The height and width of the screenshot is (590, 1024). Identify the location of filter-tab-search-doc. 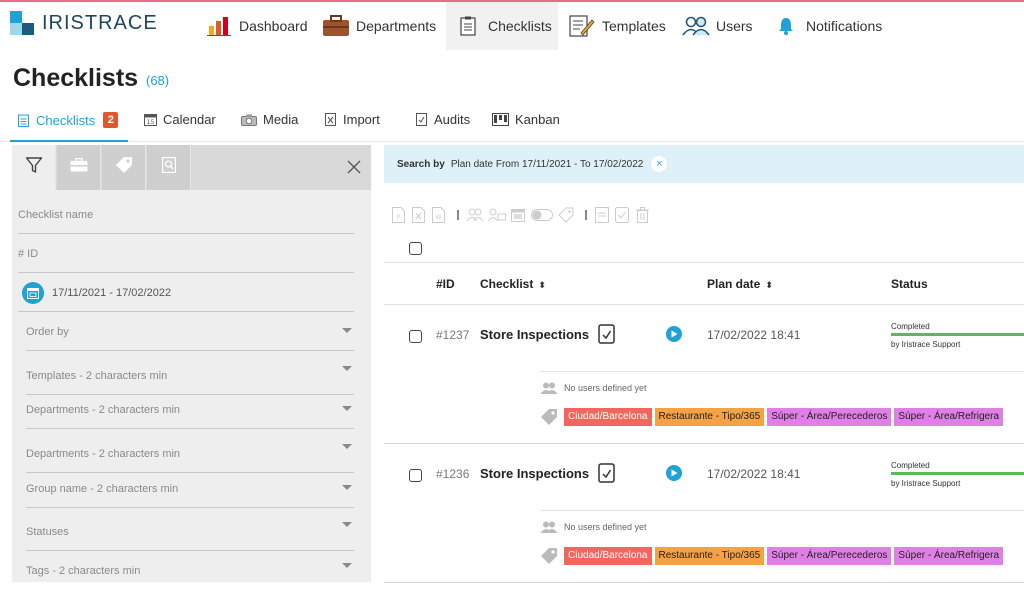
(169, 167).